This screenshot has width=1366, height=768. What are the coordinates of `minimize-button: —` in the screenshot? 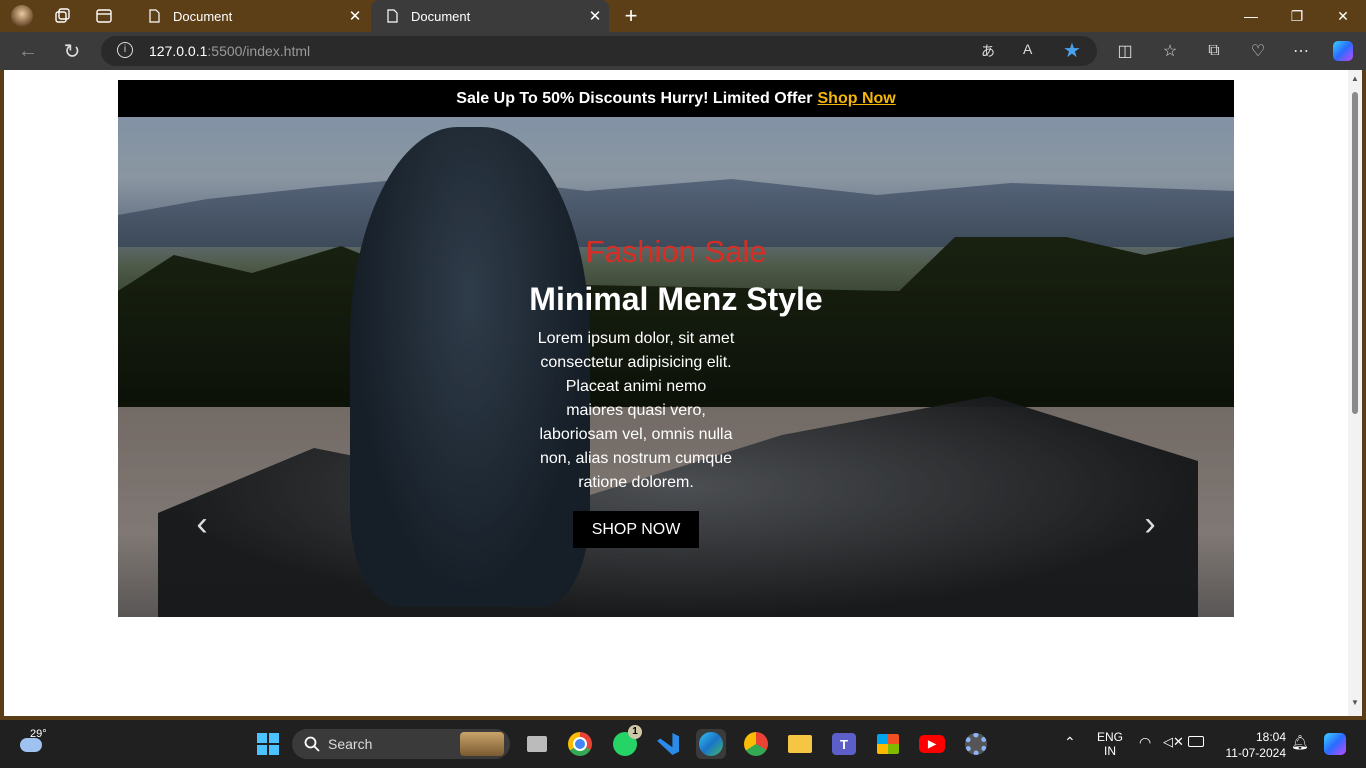 It's located at (1251, 16).